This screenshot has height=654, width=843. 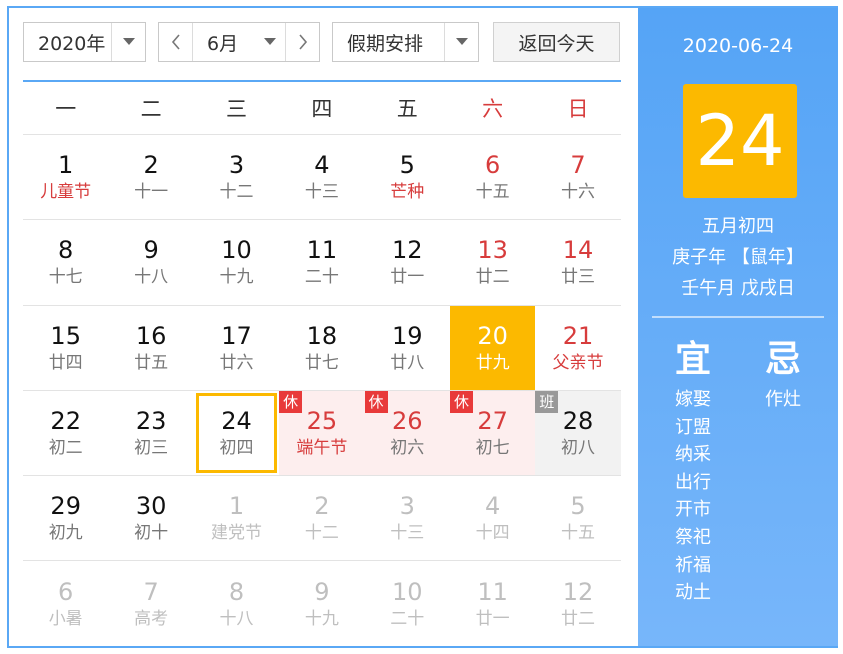 I want to click on day-cell: 14 廿三, so click(x=577, y=262).